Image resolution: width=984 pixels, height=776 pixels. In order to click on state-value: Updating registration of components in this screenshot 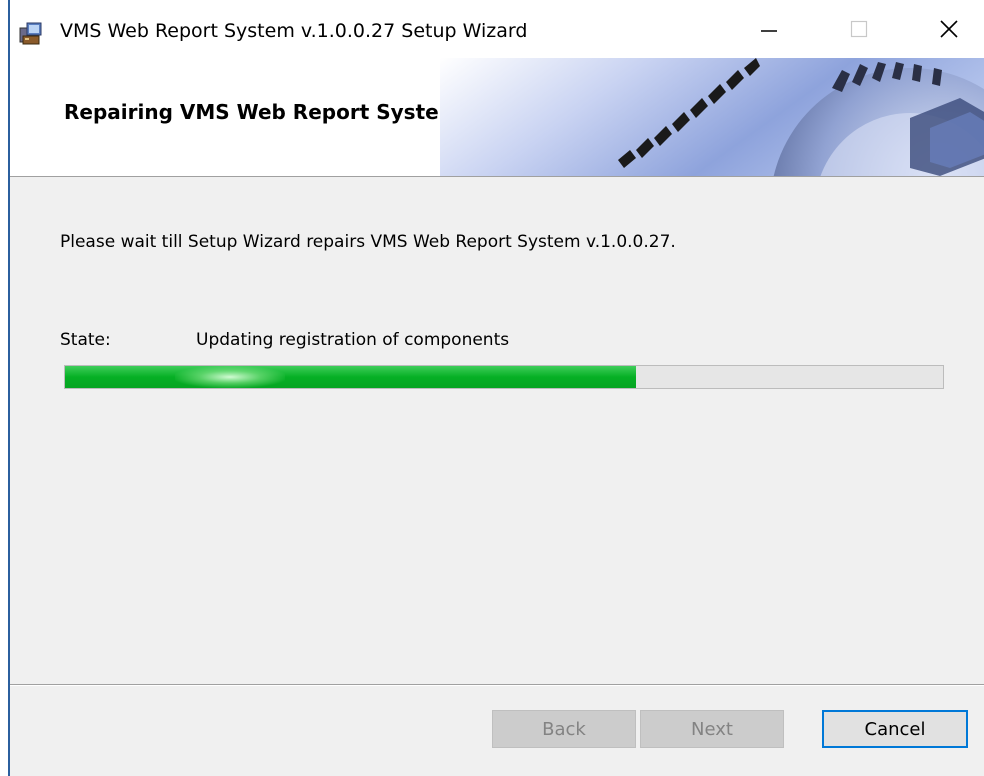, I will do `click(353, 340)`.